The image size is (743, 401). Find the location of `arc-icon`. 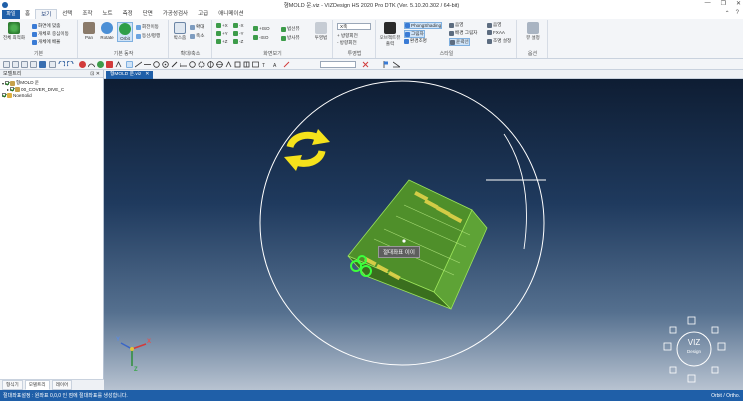

arc-icon is located at coordinates (192, 64).